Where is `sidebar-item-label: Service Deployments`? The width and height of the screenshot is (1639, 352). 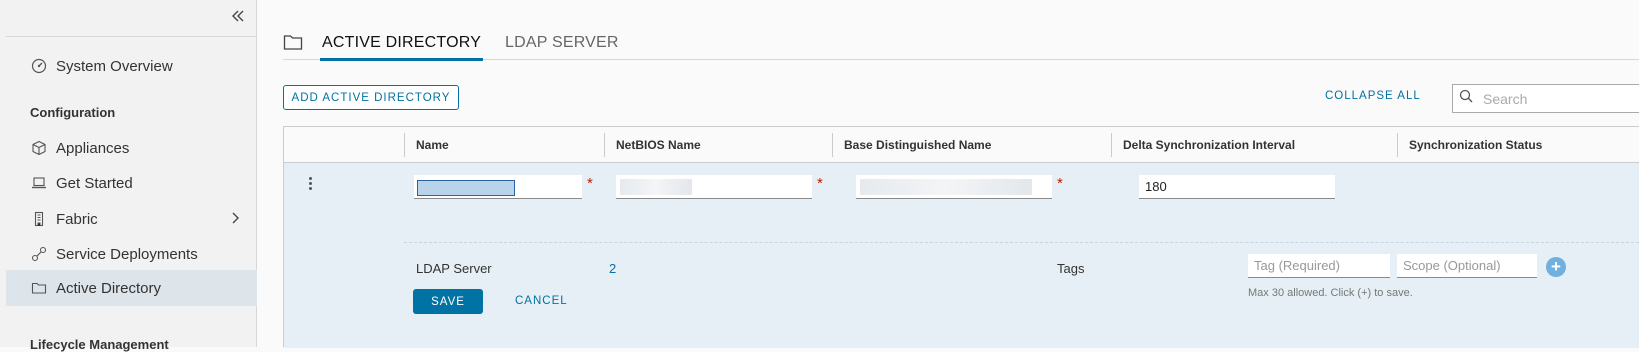
sidebar-item-label: Service Deployments is located at coordinates (127, 254).